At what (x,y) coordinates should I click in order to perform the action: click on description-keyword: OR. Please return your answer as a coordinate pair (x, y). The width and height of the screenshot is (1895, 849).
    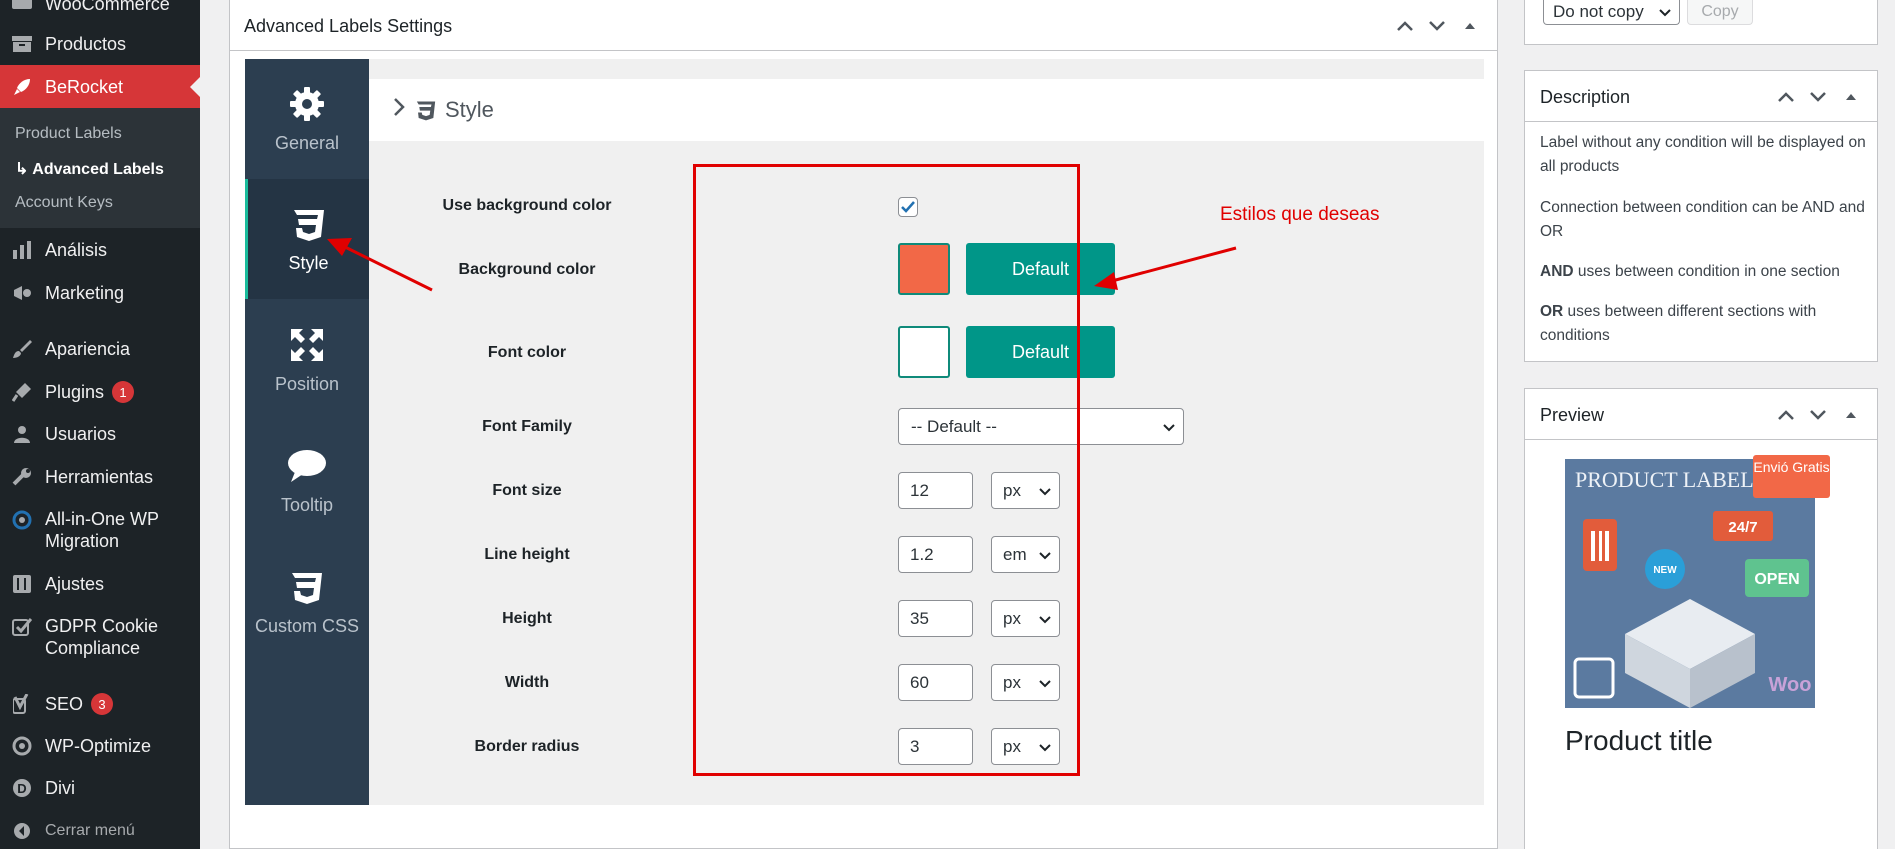
    Looking at the image, I should click on (1552, 311).